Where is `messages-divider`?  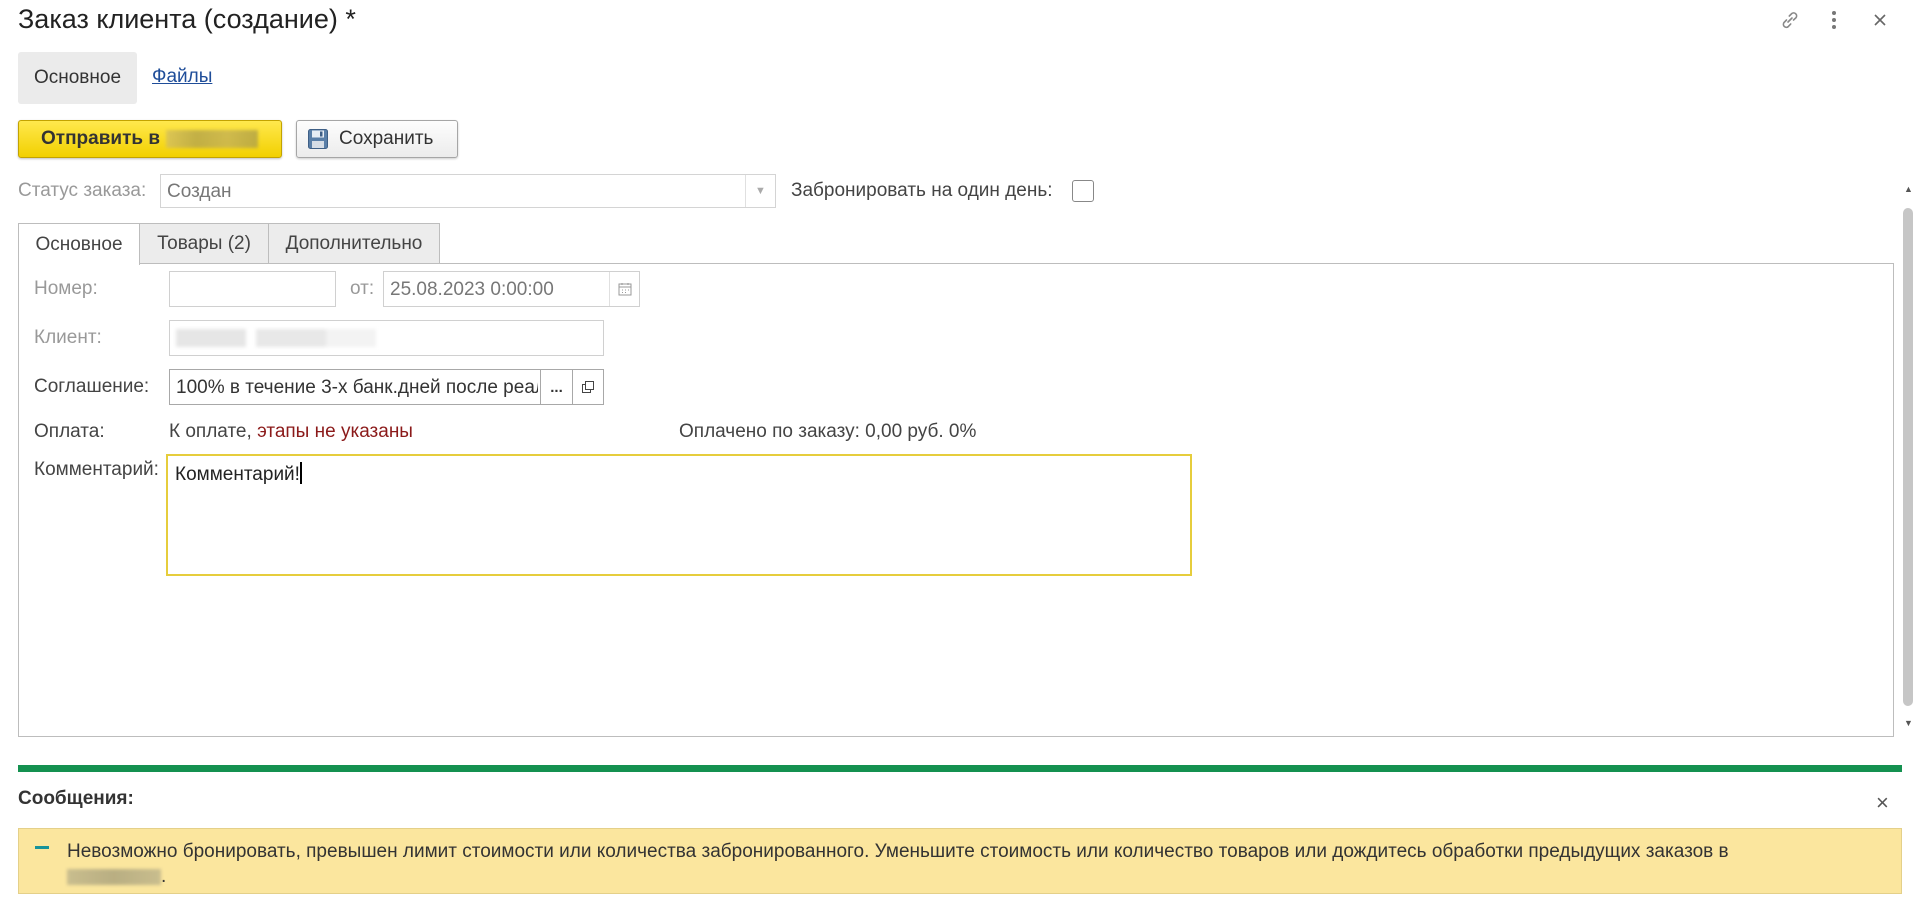 messages-divider is located at coordinates (960, 768).